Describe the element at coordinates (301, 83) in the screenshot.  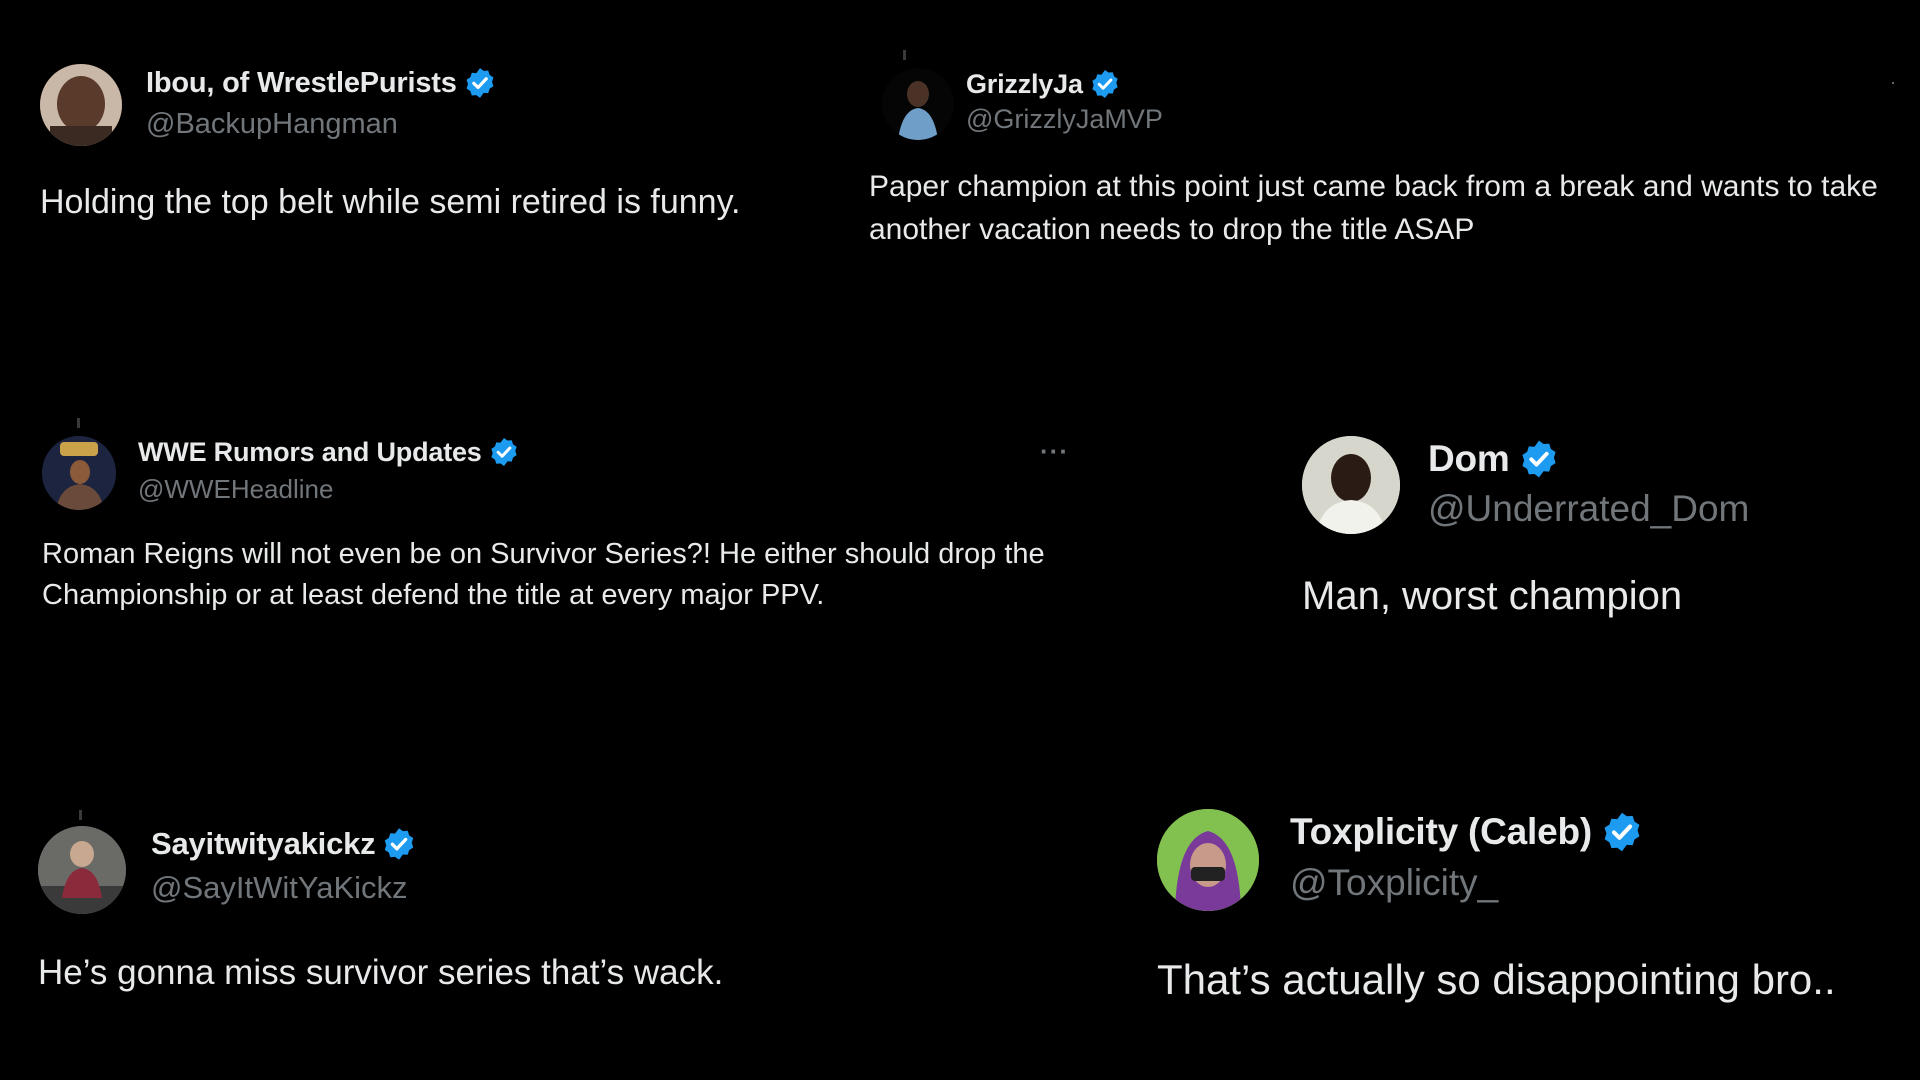
I see `display-name: Ibou, of WrestlePurists` at that location.